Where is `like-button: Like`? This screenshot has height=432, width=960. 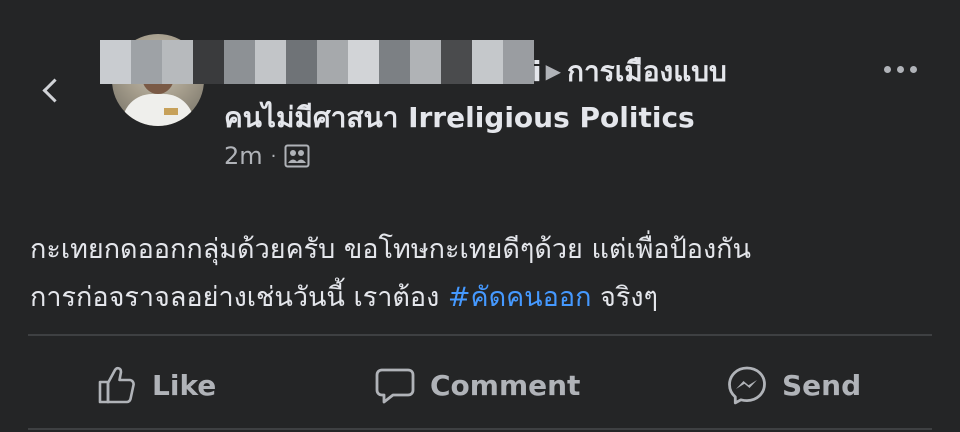
like-button: Like is located at coordinates (156, 385).